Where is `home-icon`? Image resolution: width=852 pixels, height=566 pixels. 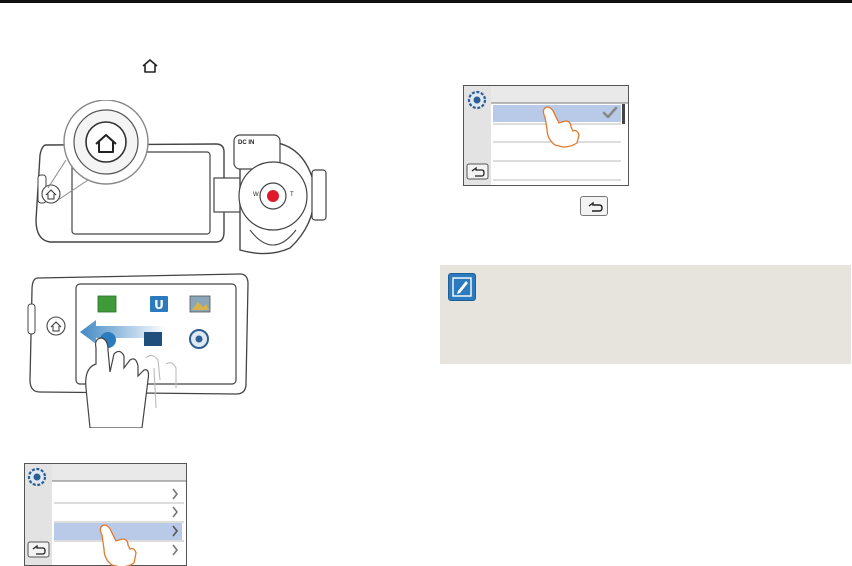 home-icon is located at coordinates (150, 66).